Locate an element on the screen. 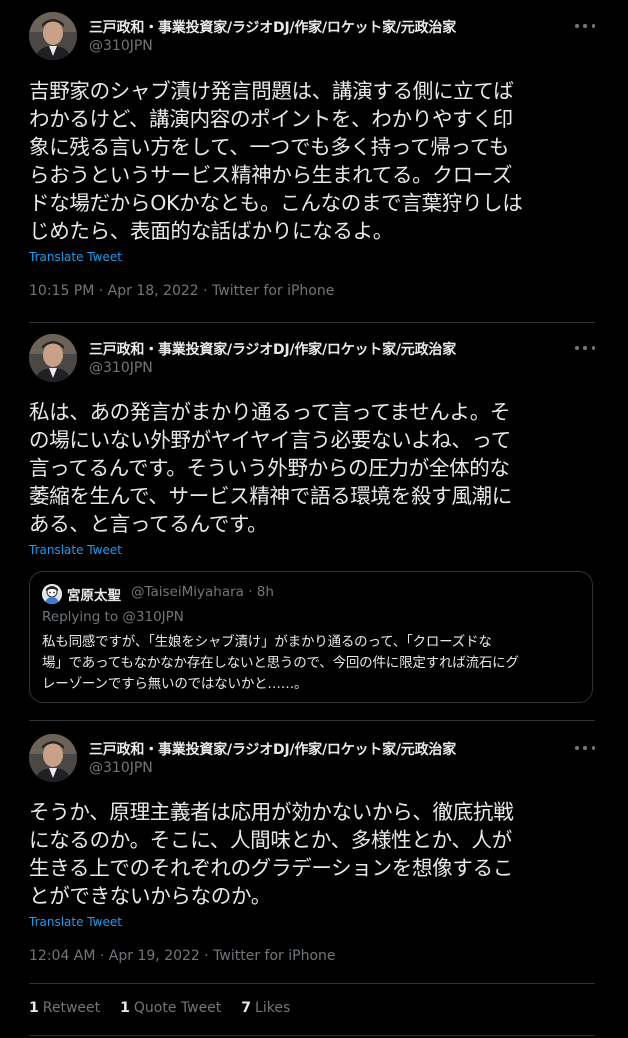 The image size is (628, 1038). quote-author-avatar is located at coordinates (52, 594).